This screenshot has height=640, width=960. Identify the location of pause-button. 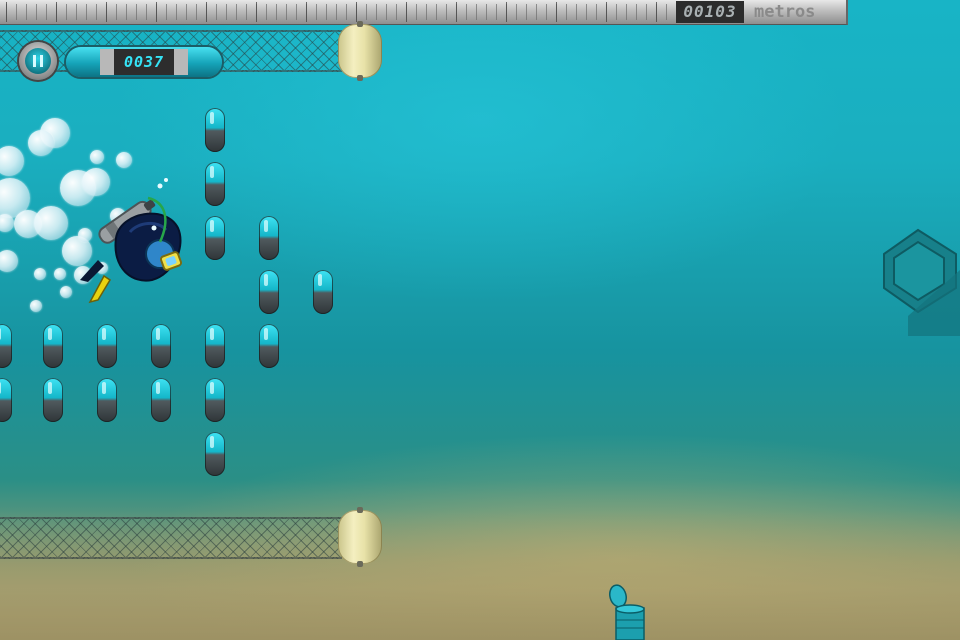
(38, 61).